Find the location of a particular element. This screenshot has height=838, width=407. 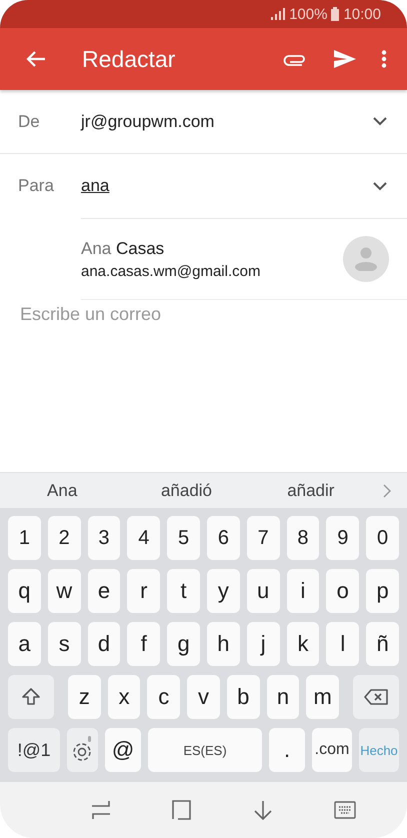

field-label: Para is located at coordinates (36, 186).